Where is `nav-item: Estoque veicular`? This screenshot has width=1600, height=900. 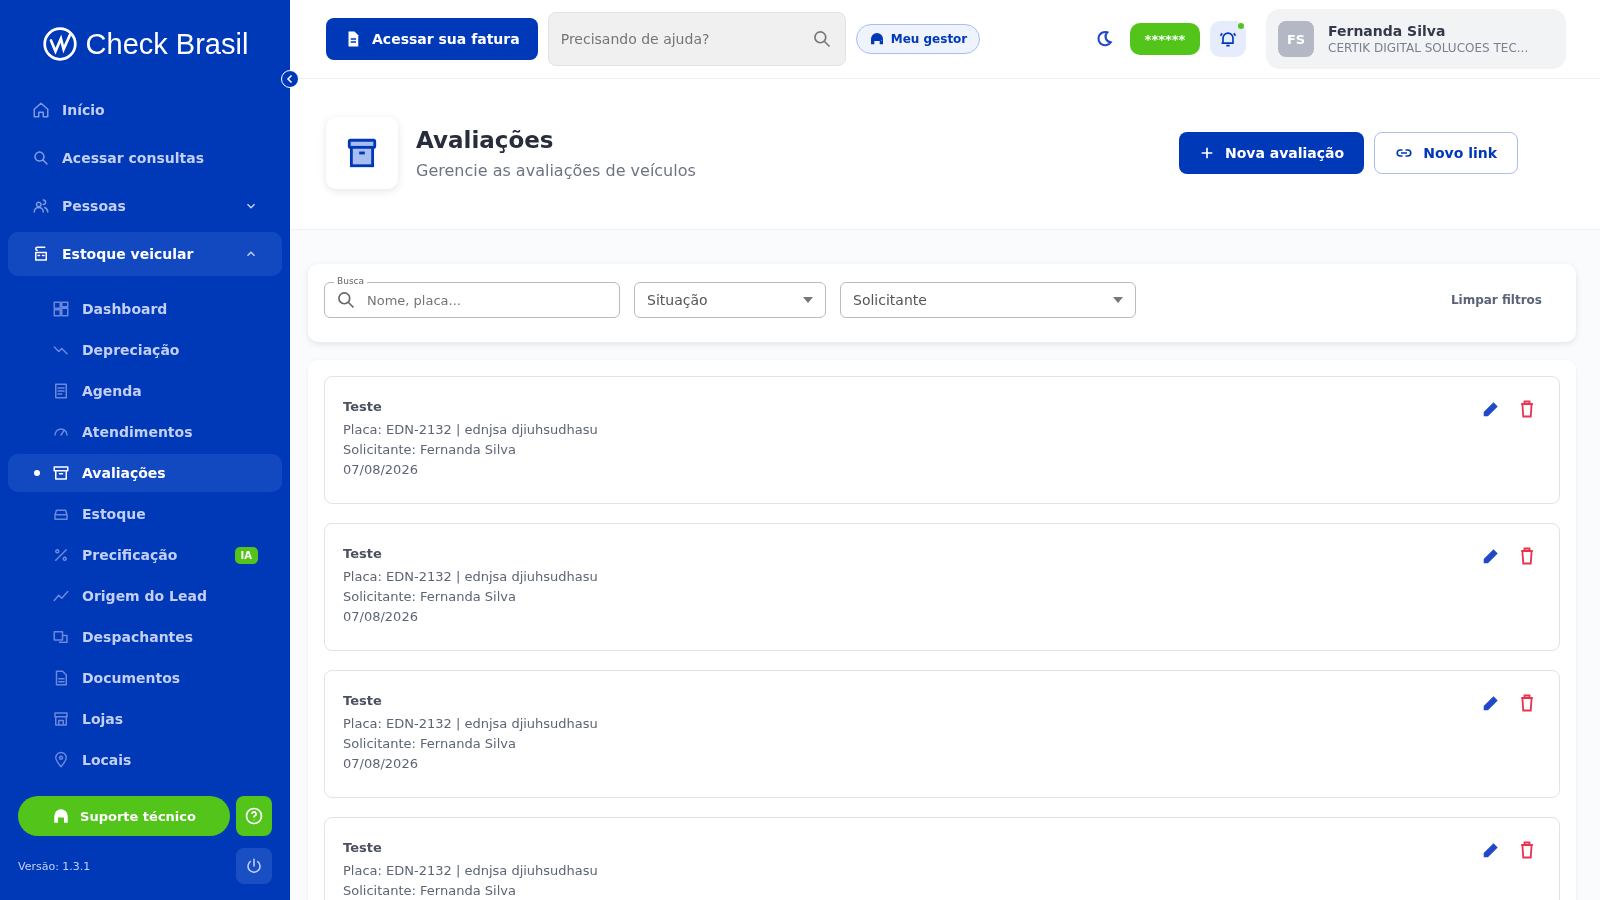 nav-item: Estoque veicular is located at coordinates (145, 254).